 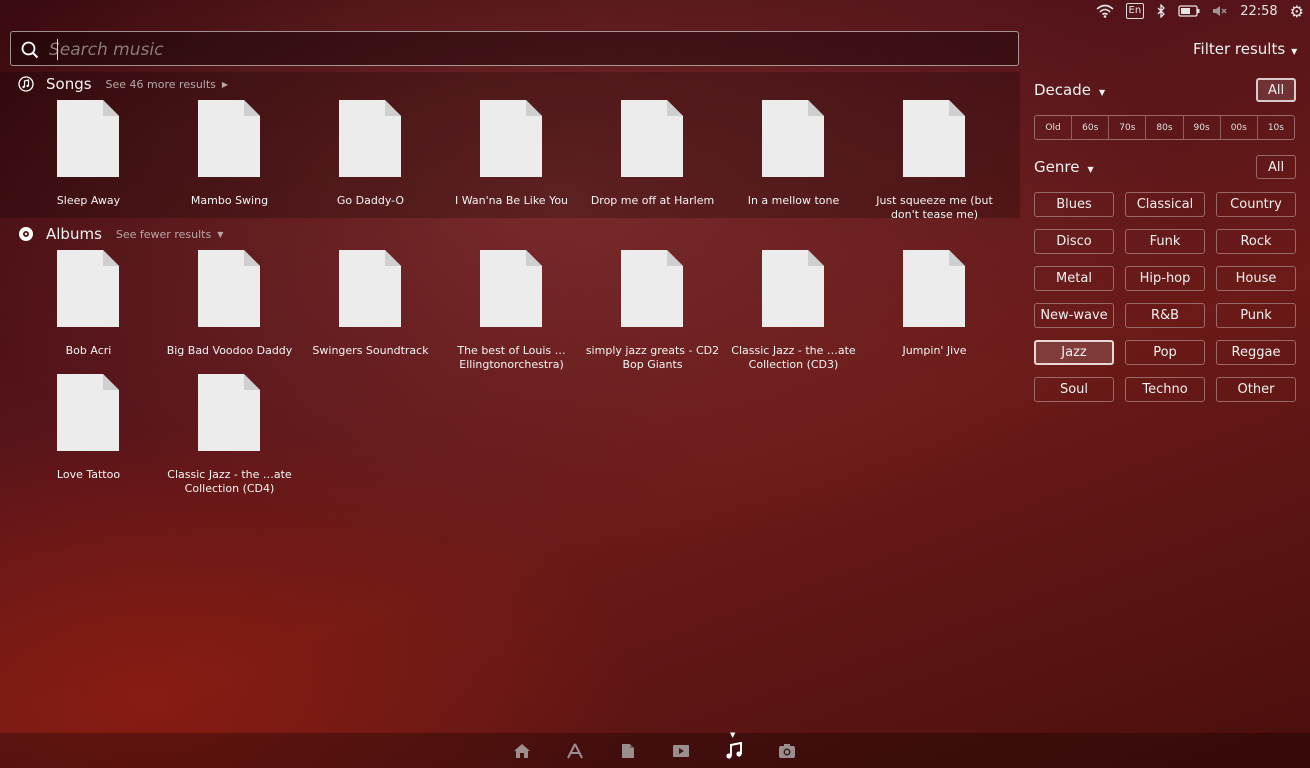 I want to click on video-icon, so click(x=681, y=751).